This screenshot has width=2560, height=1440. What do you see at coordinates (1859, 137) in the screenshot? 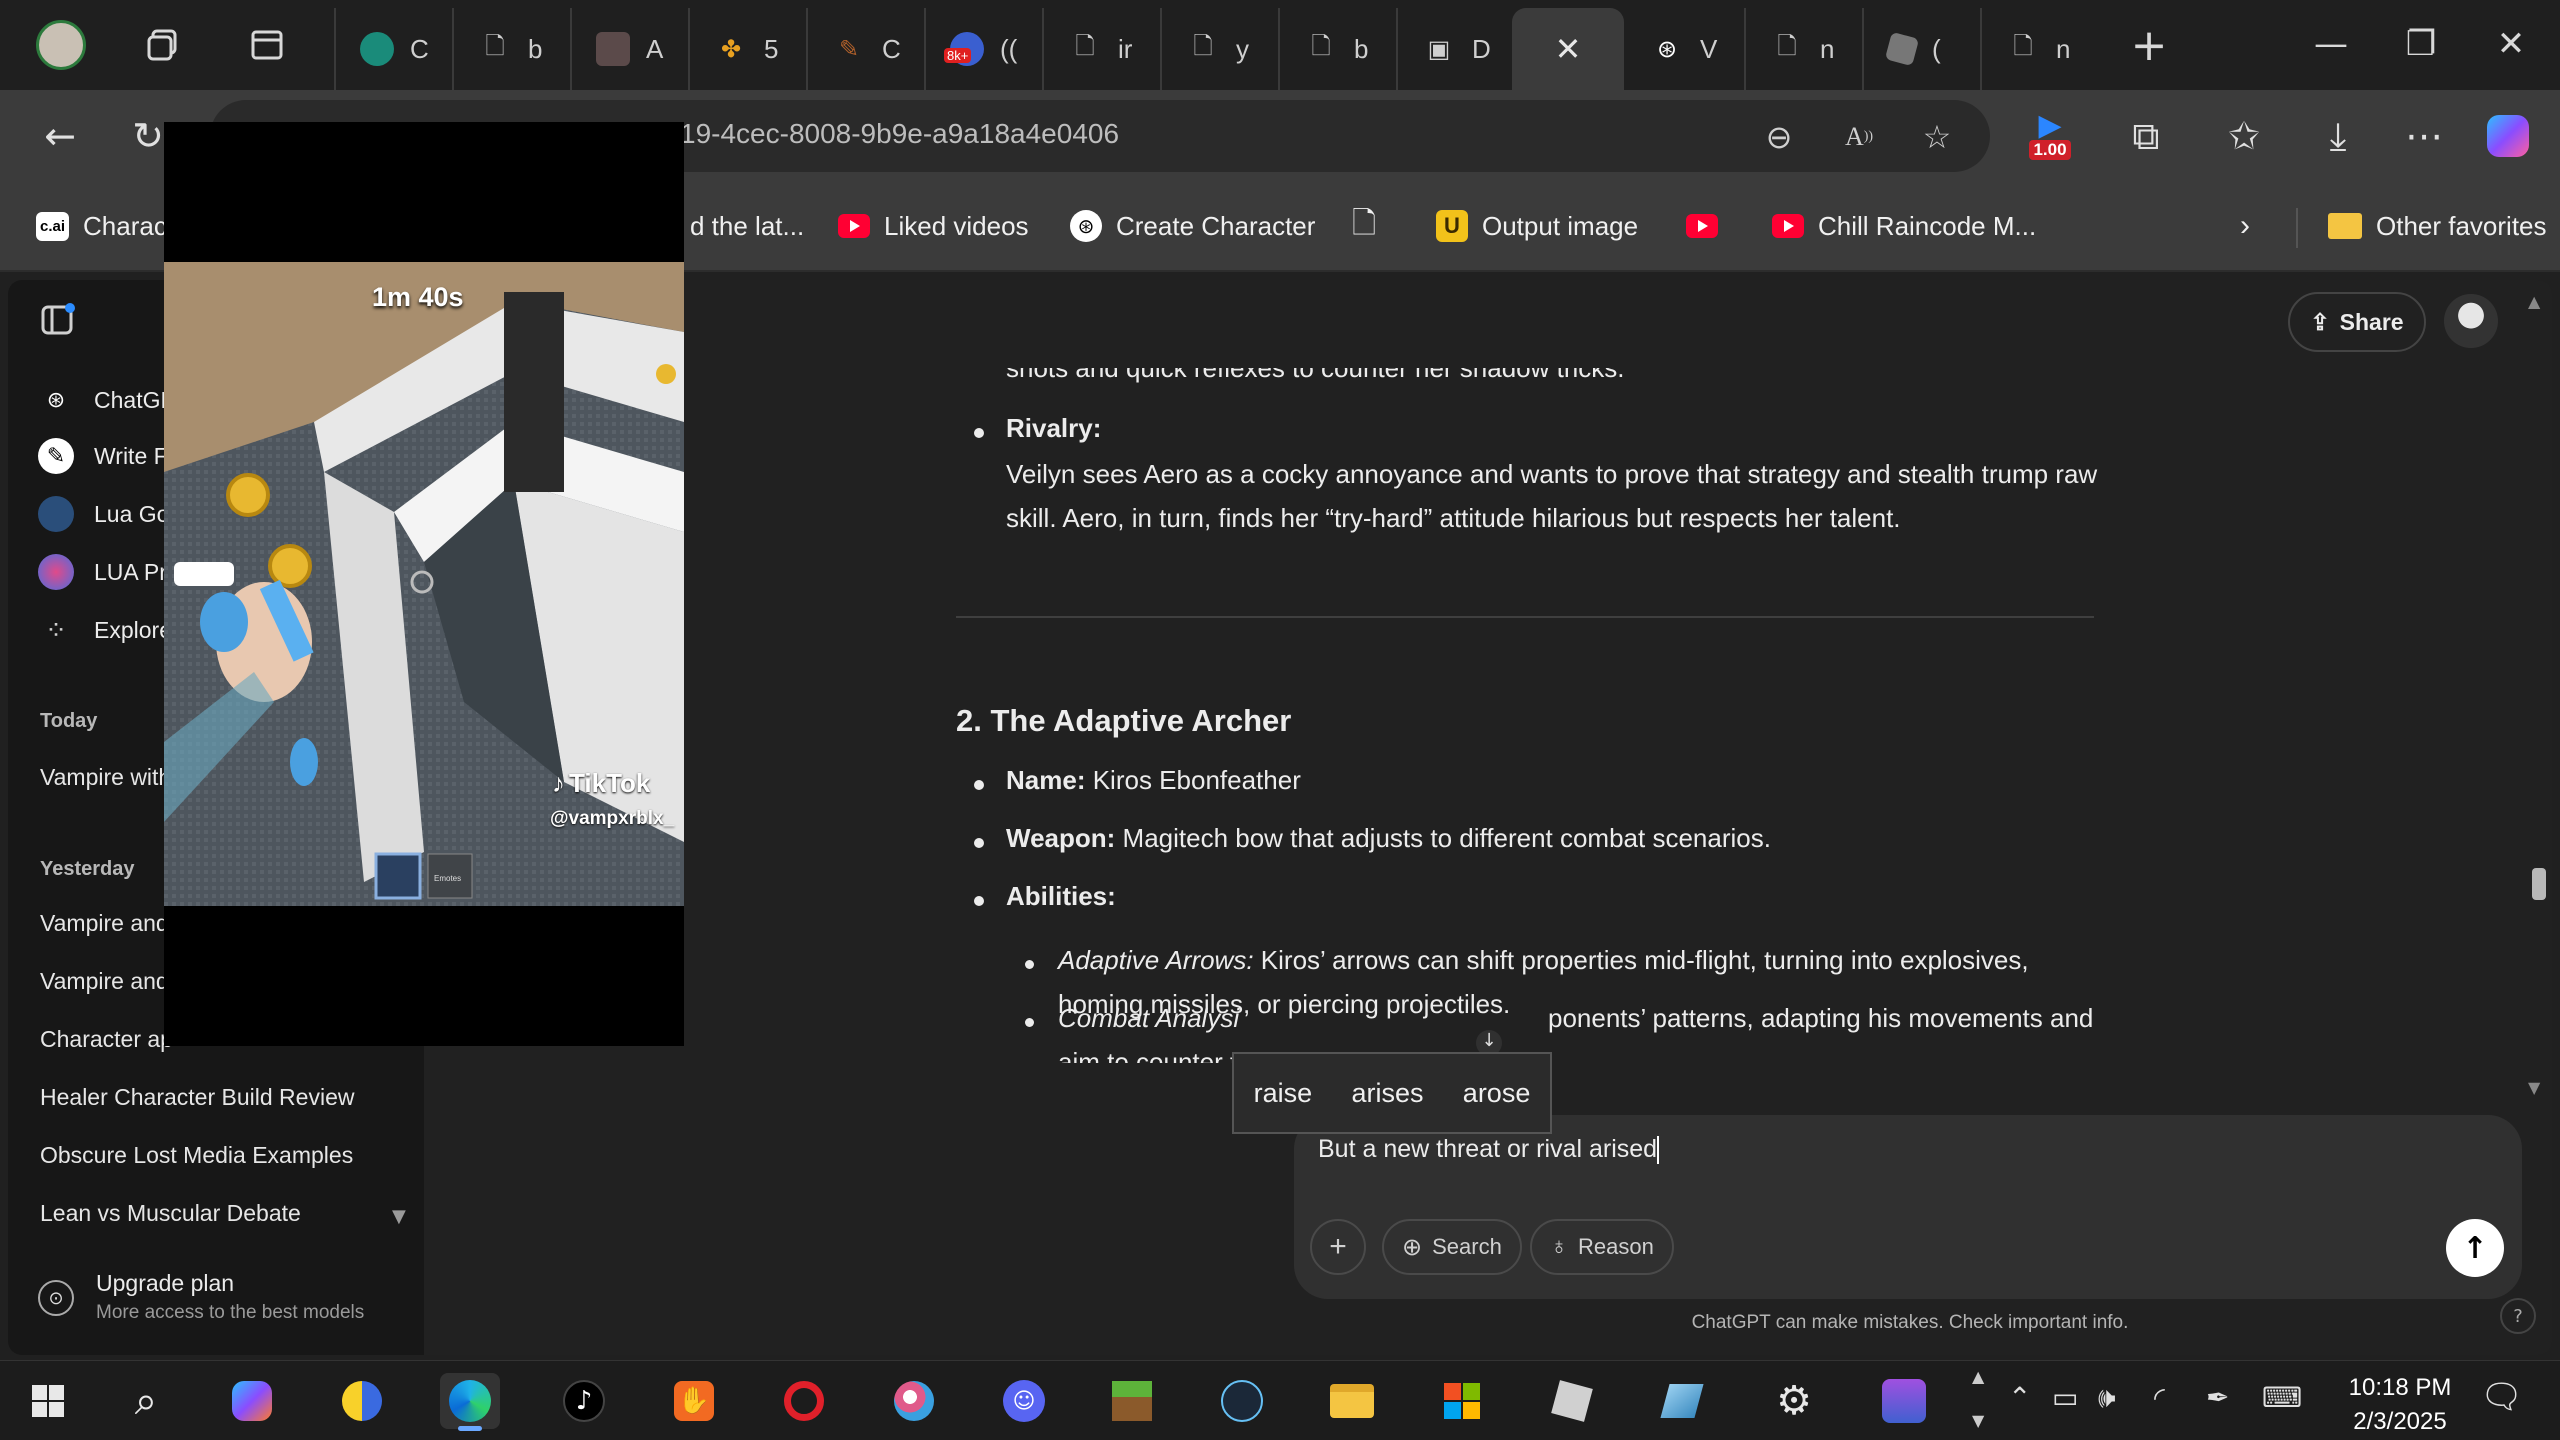
I see `read-aloud-icon: A))` at bounding box center [1859, 137].